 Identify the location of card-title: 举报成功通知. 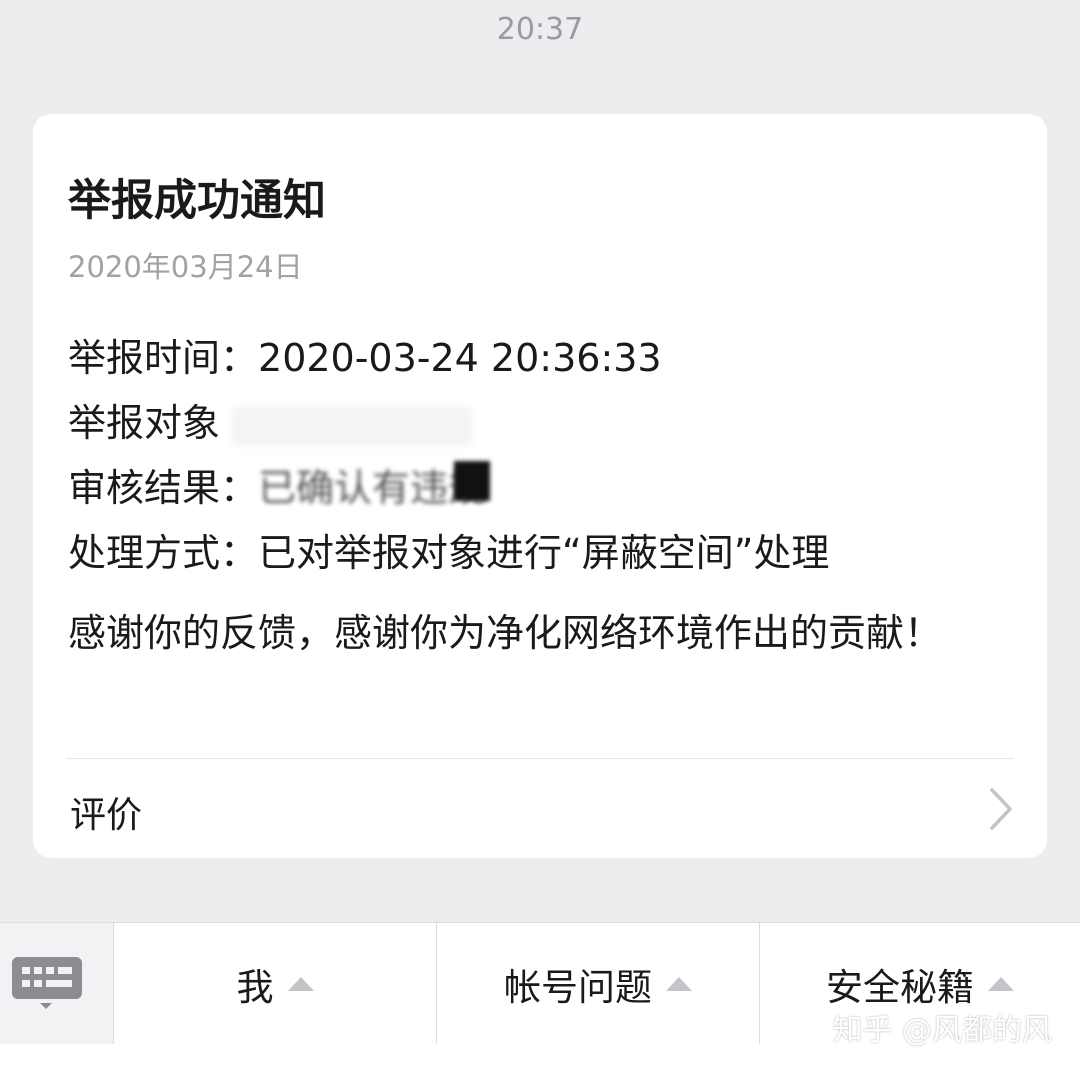
(197, 201).